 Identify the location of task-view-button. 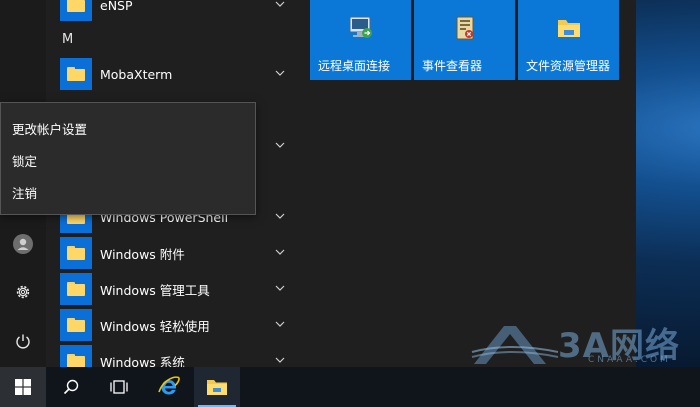
(119, 387).